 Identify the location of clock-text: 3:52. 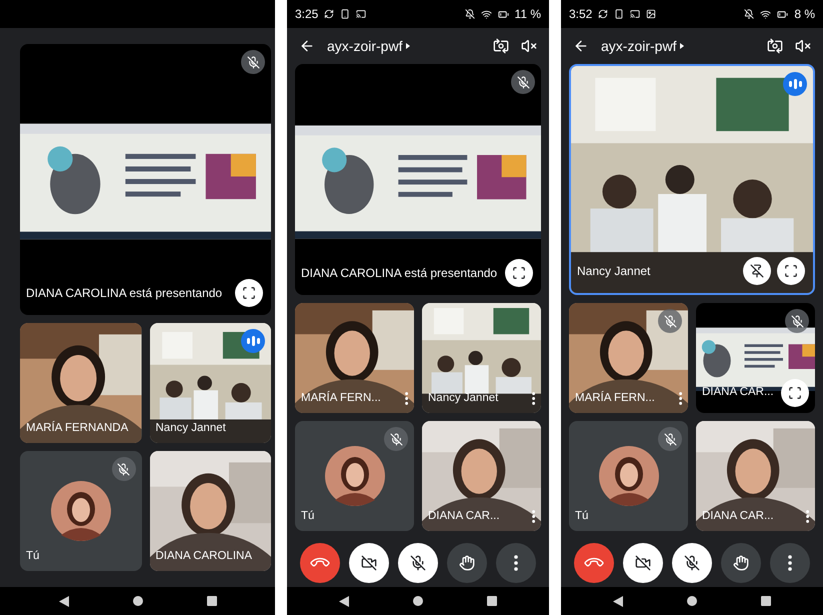
(580, 14).